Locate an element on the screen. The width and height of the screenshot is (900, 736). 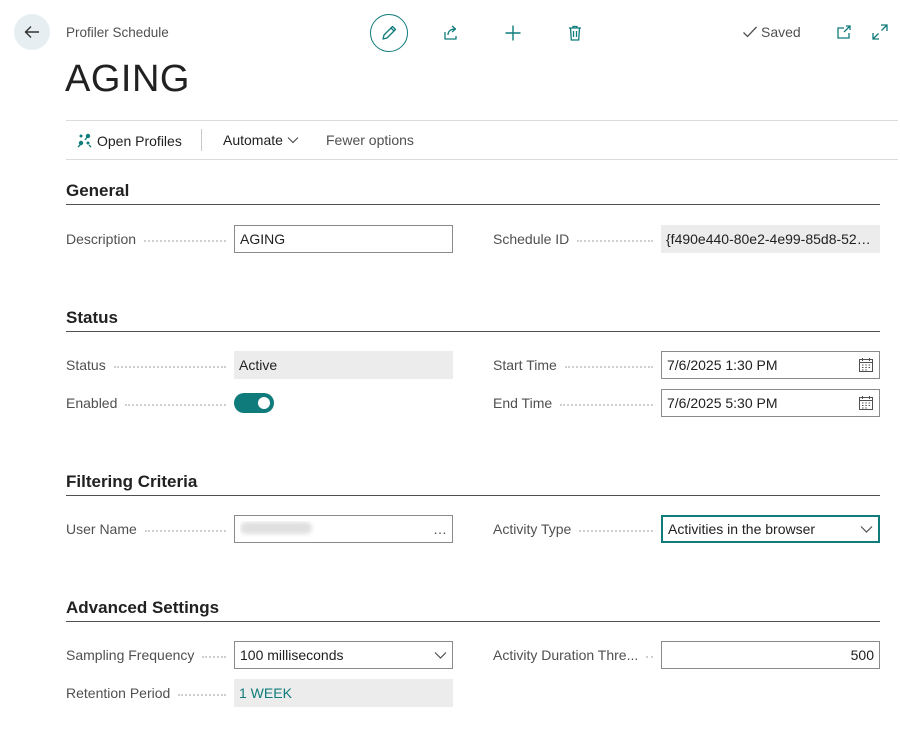
action-separator is located at coordinates (201, 140).